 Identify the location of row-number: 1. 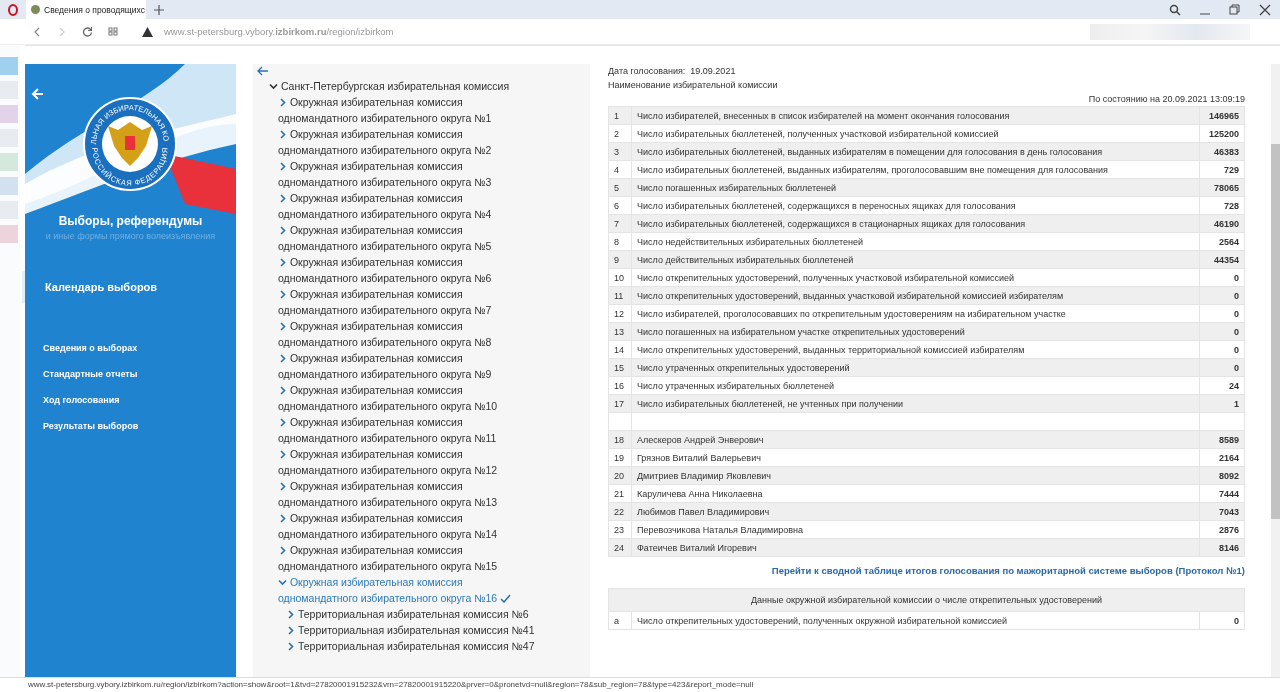
(620, 115).